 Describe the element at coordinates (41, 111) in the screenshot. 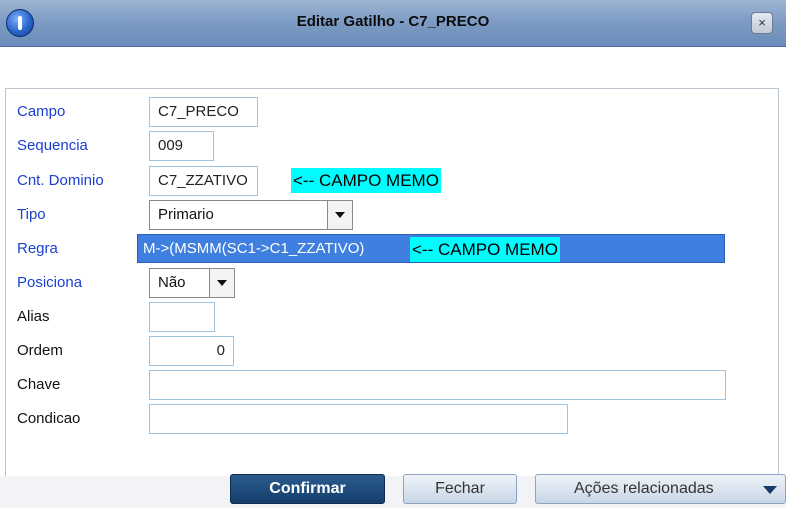

I see `campo-label: Campo` at that location.